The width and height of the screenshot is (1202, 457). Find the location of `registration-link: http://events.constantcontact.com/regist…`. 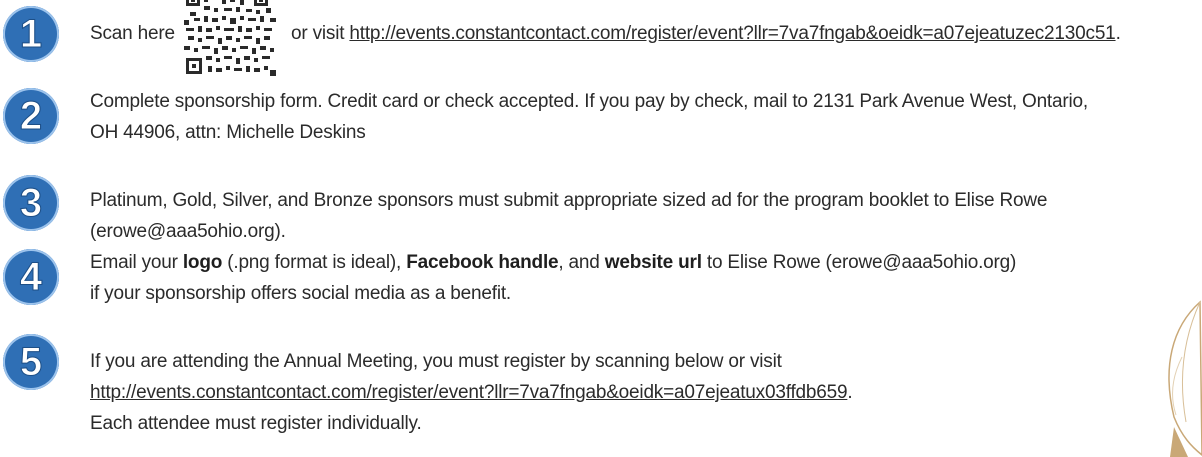

registration-link: http://events.constantcontact.com/regist… is located at coordinates (732, 33).